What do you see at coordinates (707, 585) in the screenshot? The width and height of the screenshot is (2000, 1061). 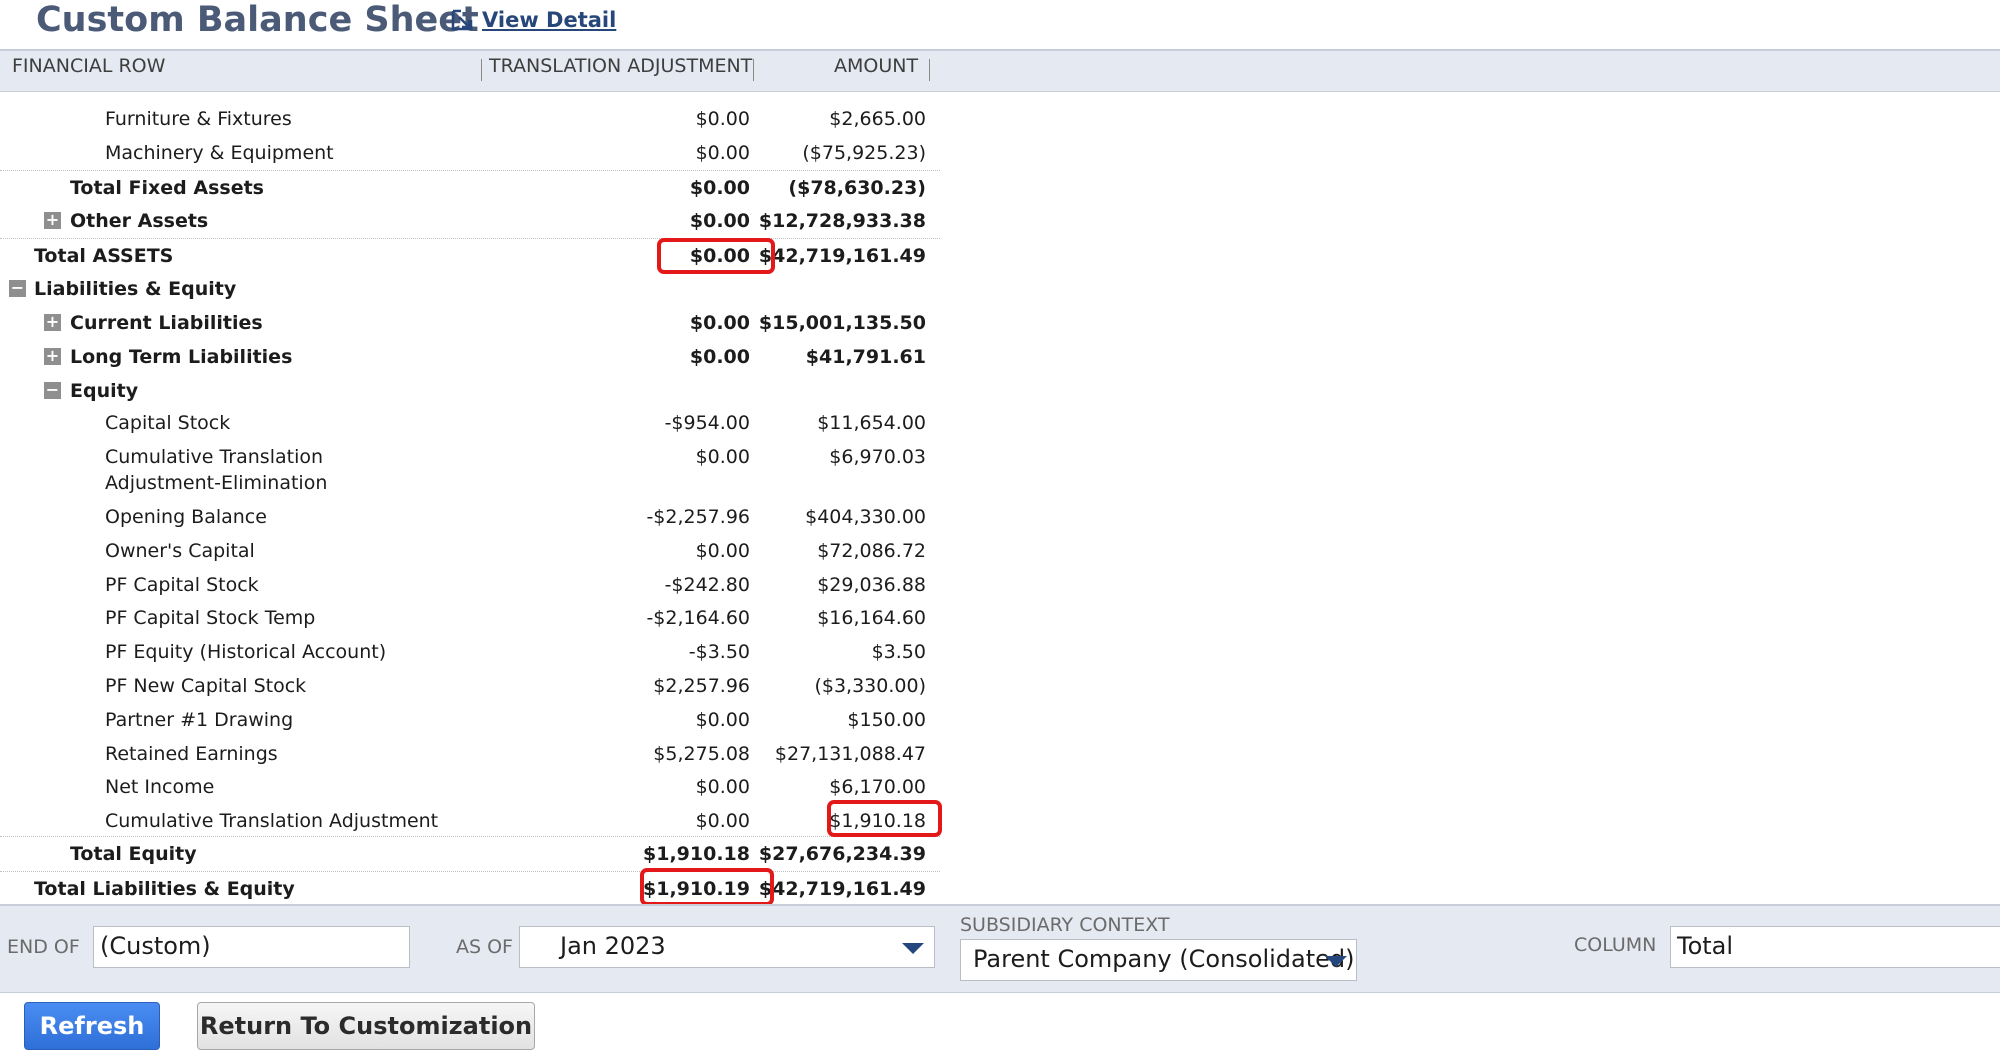 I see `translation-value: -$242.80` at bounding box center [707, 585].